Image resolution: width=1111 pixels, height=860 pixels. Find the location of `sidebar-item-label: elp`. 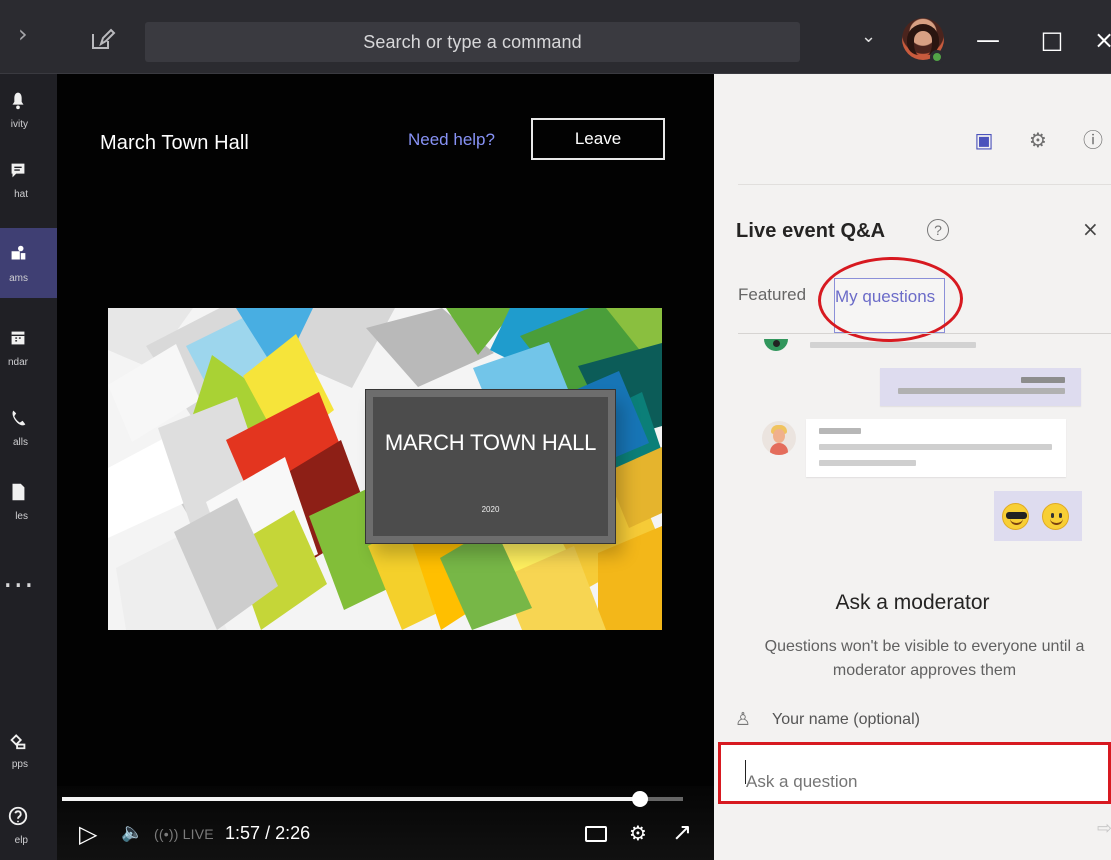

sidebar-item-label: elp is located at coordinates (21, 840).